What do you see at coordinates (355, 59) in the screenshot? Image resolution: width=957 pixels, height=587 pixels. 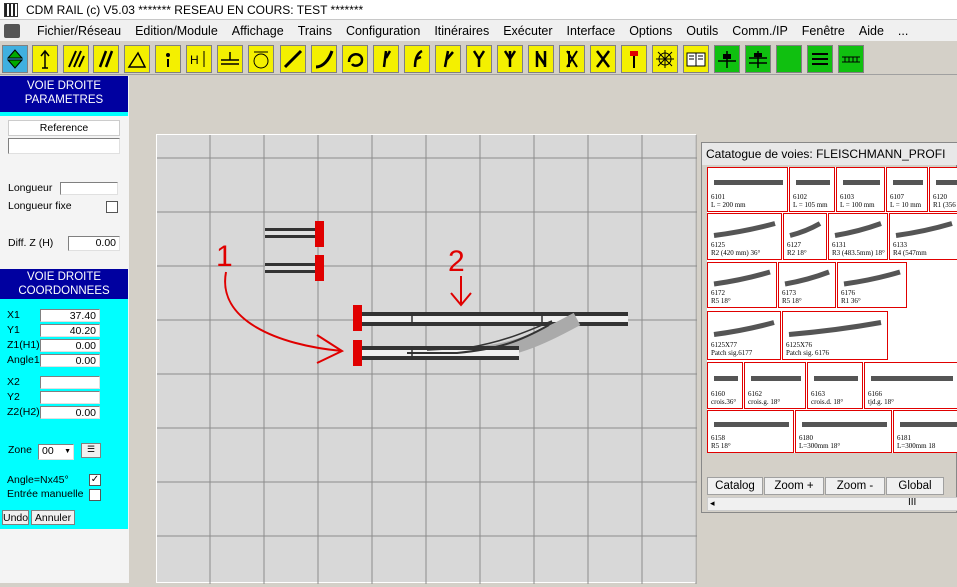 I see `loop-curve-button` at bounding box center [355, 59].